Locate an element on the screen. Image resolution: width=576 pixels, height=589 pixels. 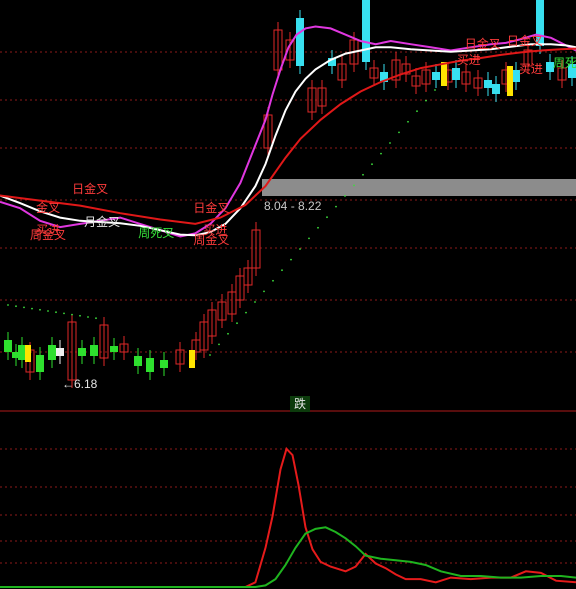
low-price-annotation: ←6.18 is located at coordinates (79, 384).